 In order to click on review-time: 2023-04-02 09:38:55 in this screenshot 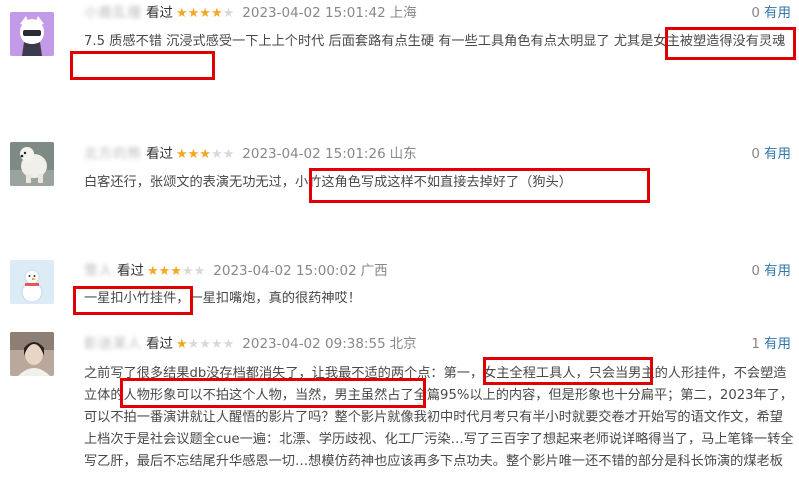, I will do `click(314, 344)`.